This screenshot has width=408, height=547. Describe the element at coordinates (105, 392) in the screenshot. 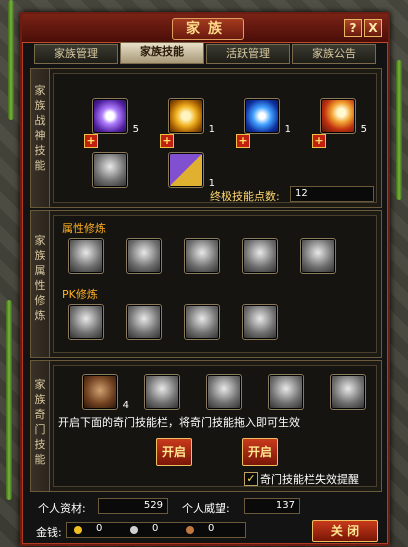

I see `warrior-helmet-icon: 4` at that location.